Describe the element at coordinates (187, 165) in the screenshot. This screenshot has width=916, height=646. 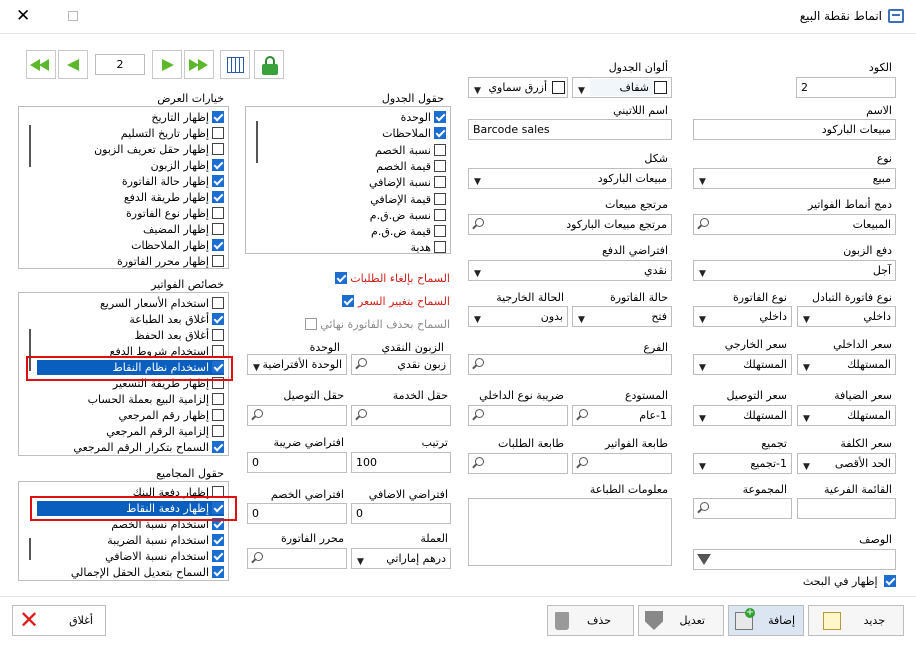
I see `list-item: إظهار الزبون` at that location.